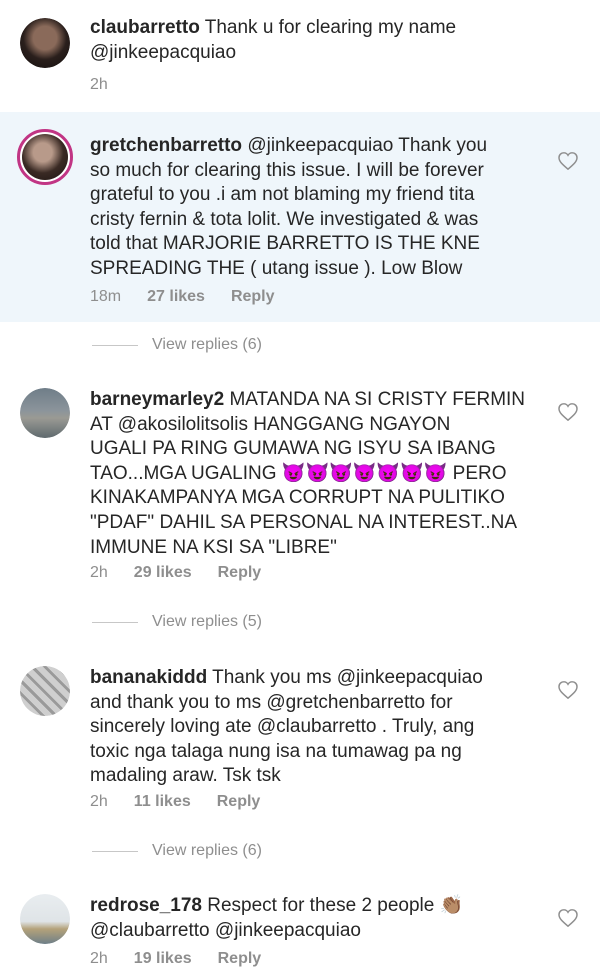  What do you see at coordinates (163, 959) in the screenshot?
I see `likes-count: 19 likes` at bounding box center [163, 959].